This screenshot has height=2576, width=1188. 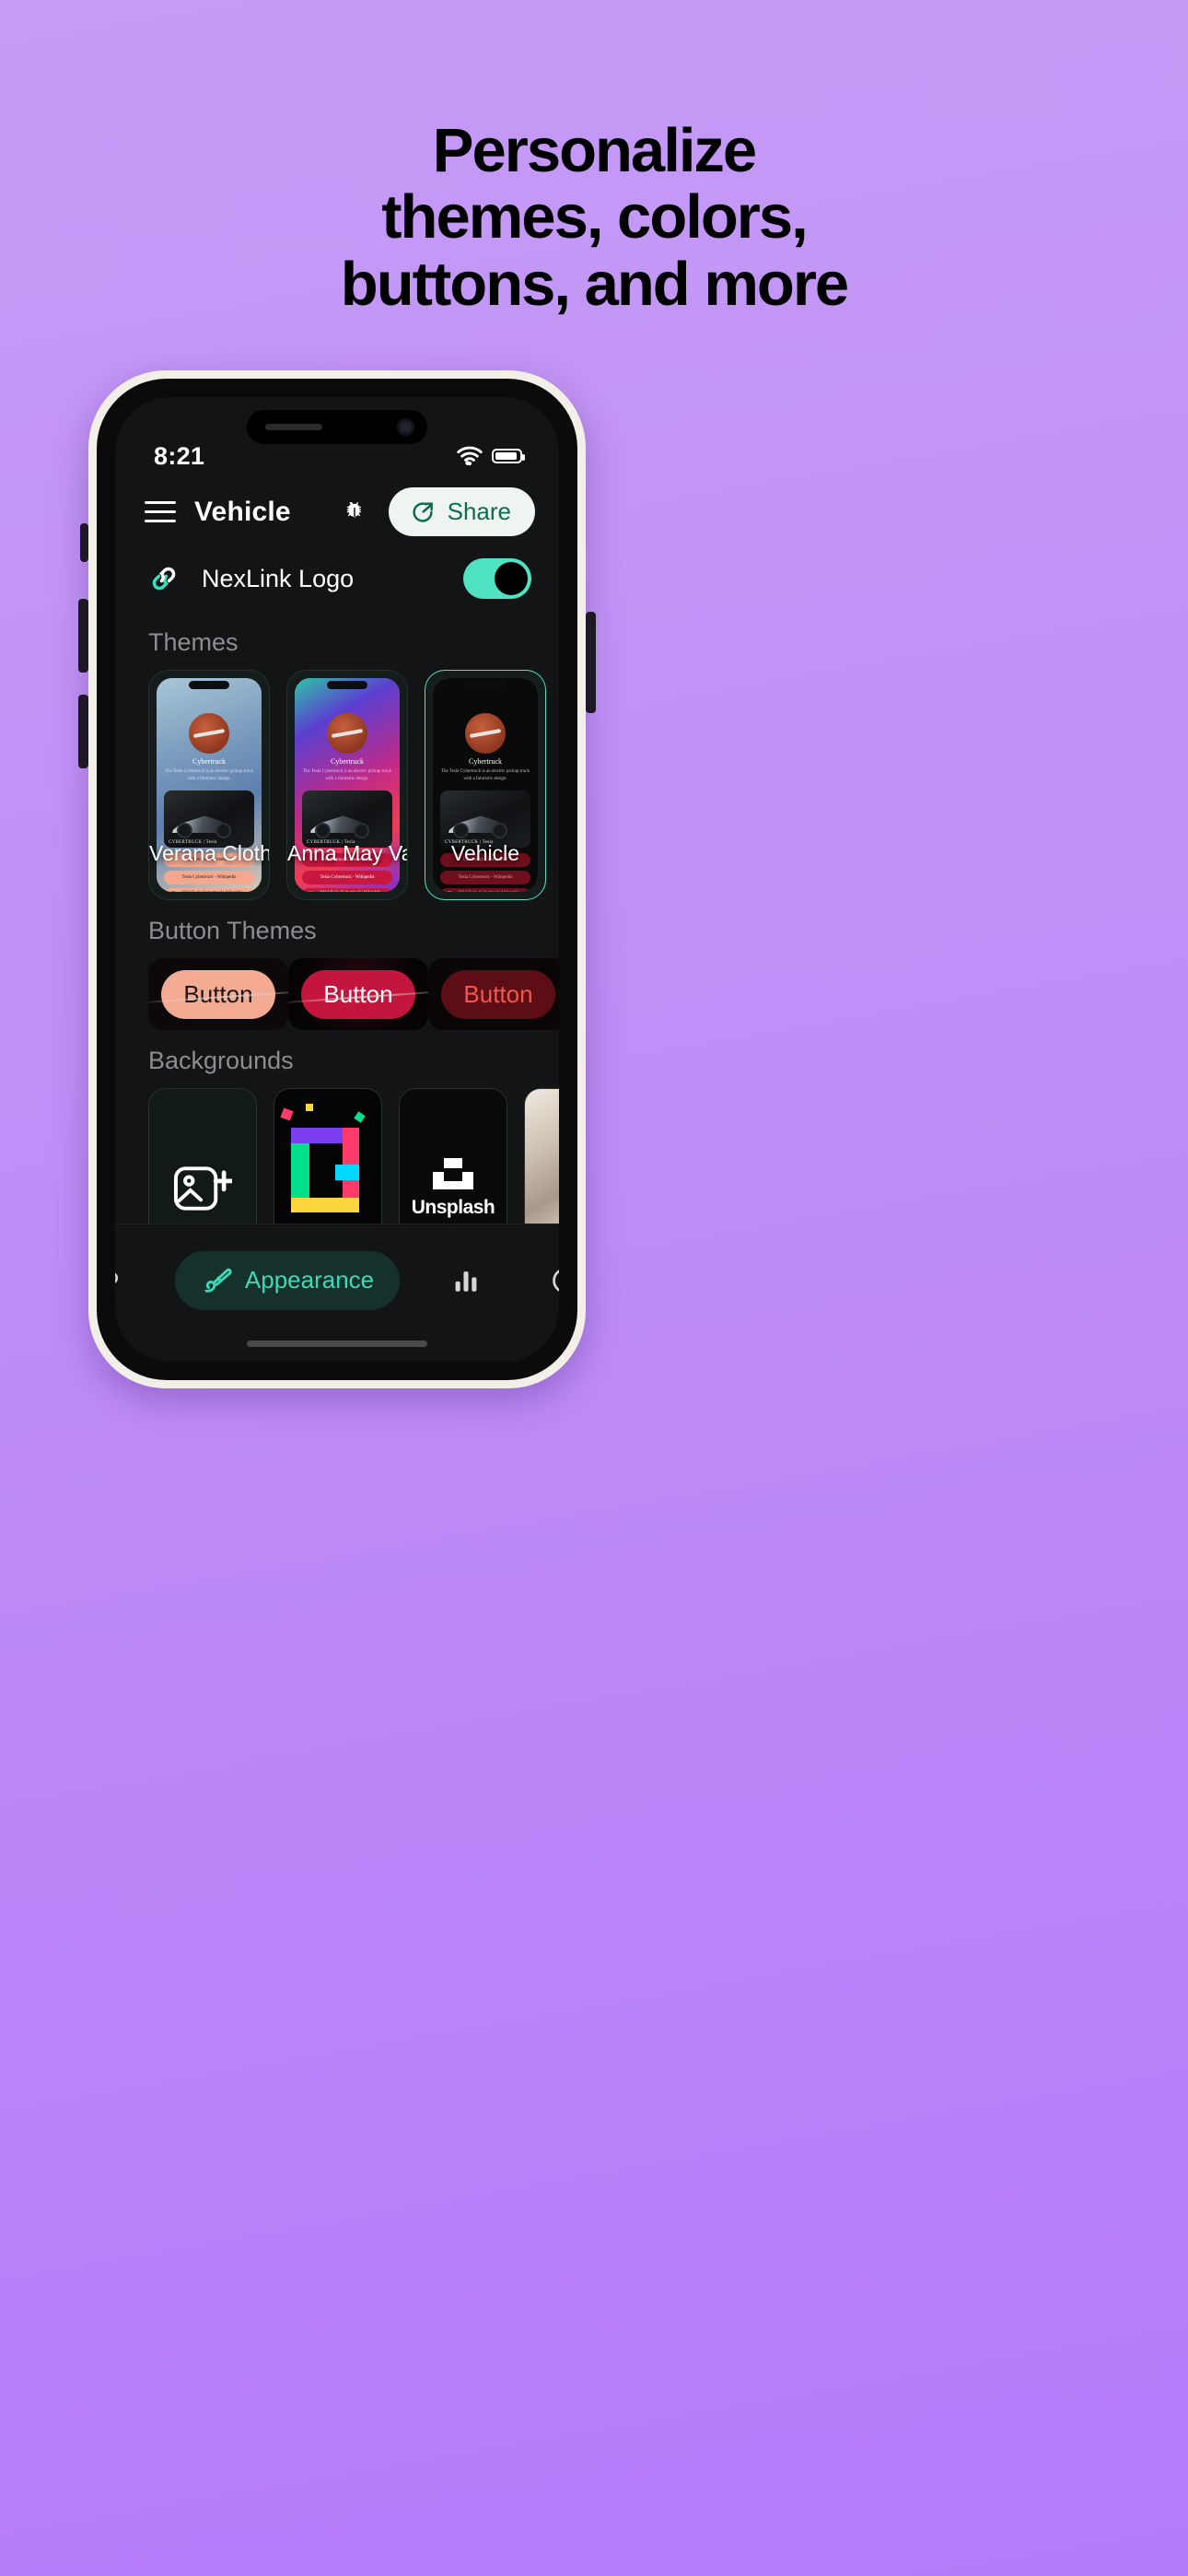 I want to click on phone-volume-up-button, so click(x=83, y=636).